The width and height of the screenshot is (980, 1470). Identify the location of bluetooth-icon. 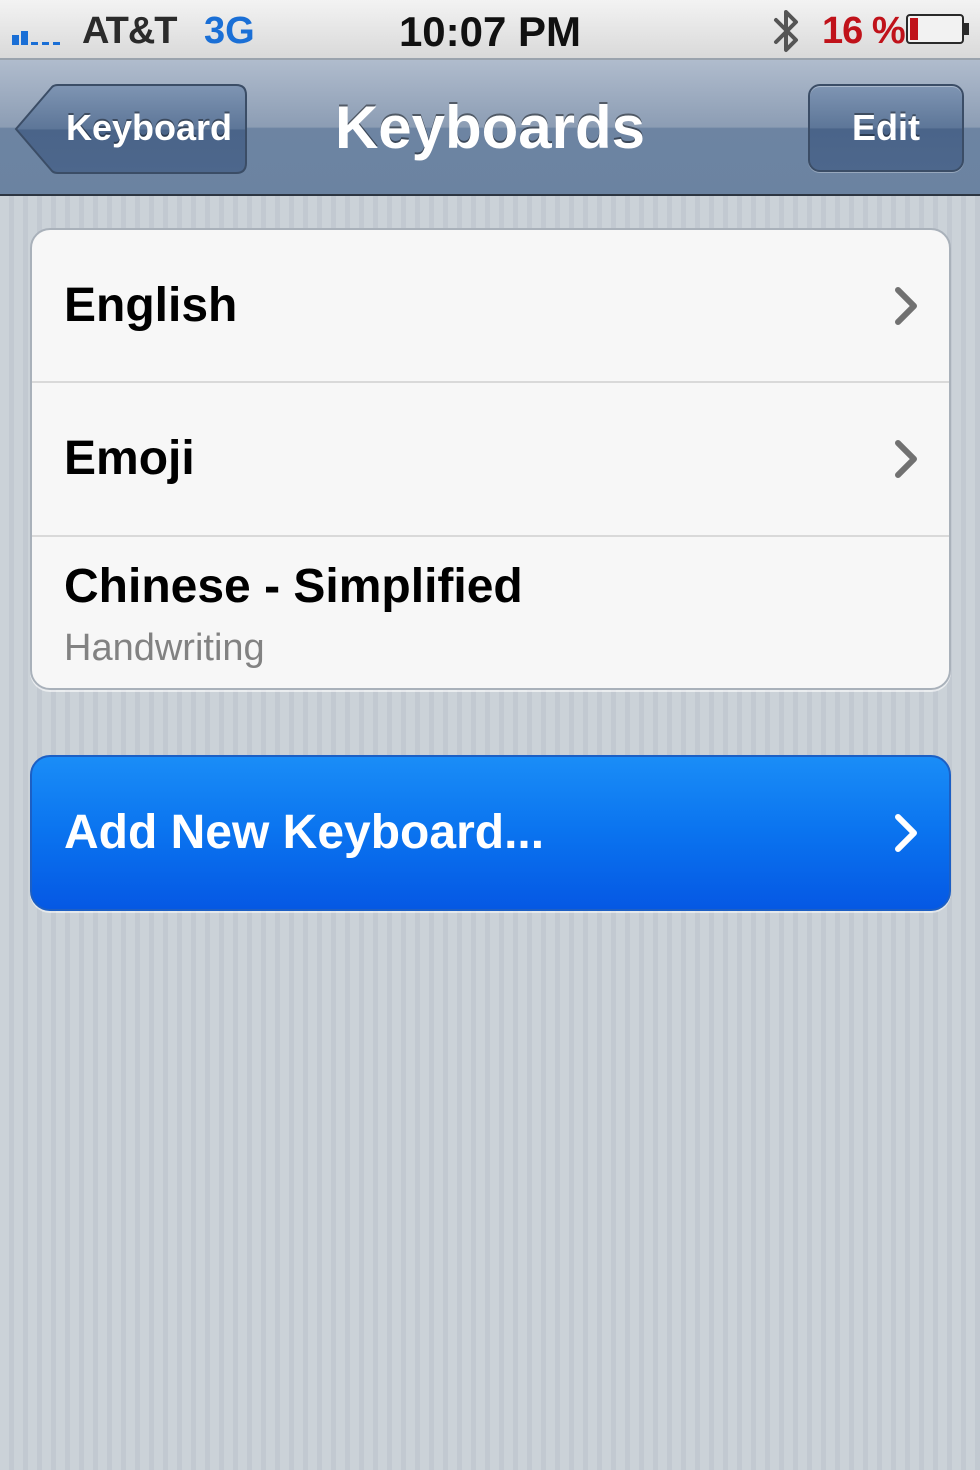
(786, 31).